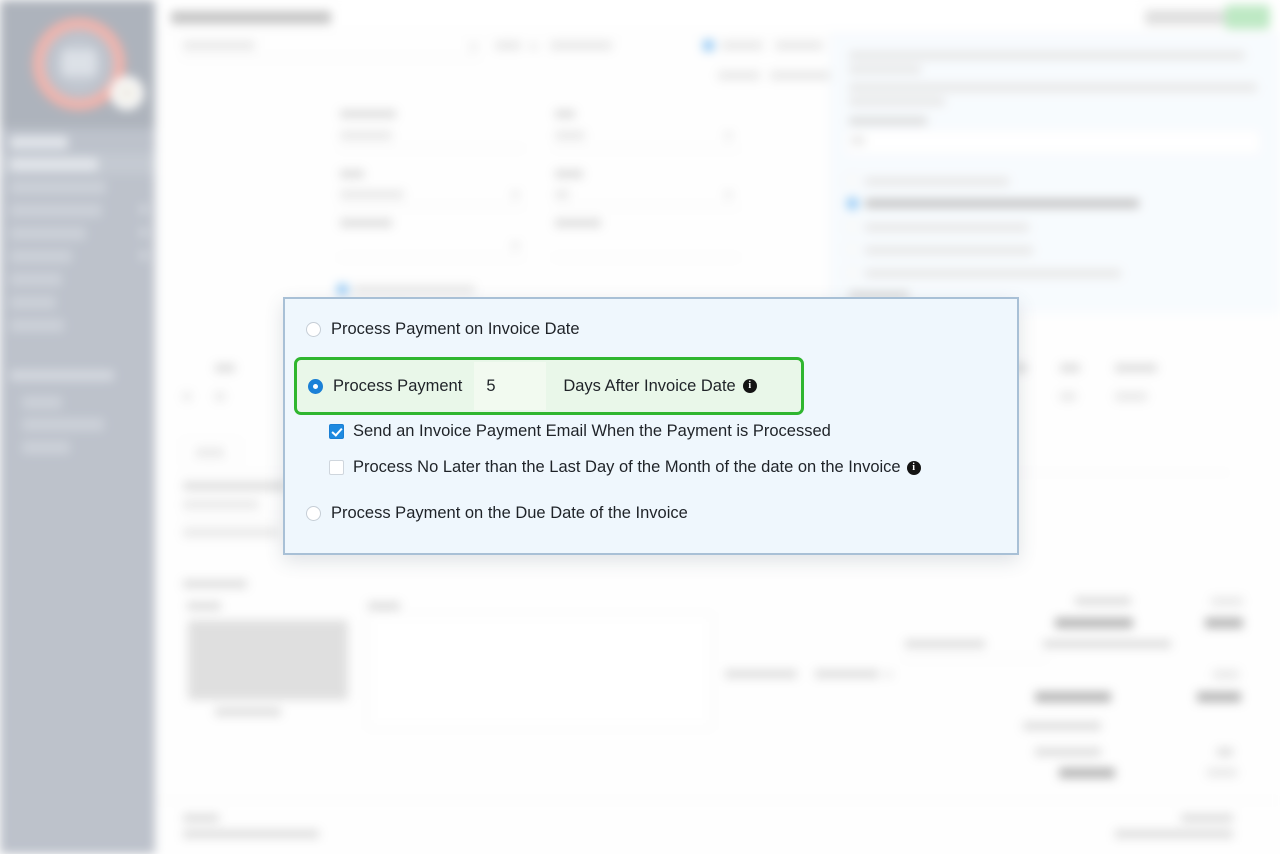  Describe the element at coordinates (42, 402) in the screenshot. I see `sidebar-item-settings` at that location.